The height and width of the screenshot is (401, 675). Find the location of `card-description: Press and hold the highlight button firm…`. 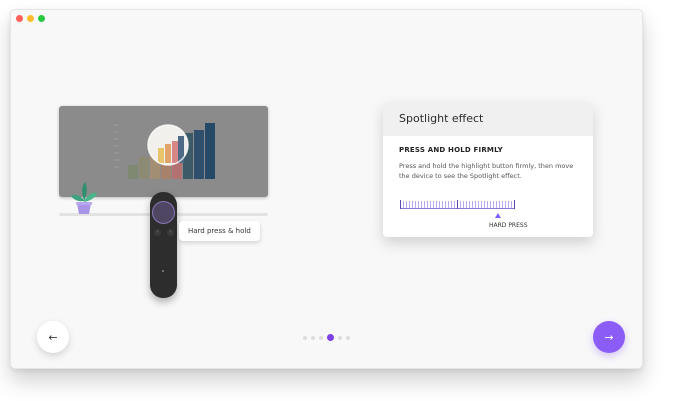

card-description: Press and hold the highlight button firm… is located at coordinates (486, 171).